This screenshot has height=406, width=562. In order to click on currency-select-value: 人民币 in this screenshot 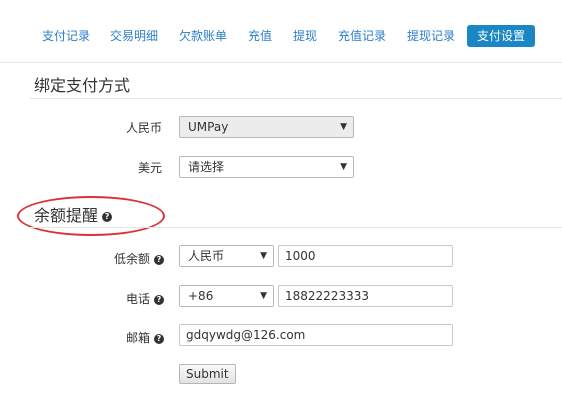, I will do `click(206, 256)`.